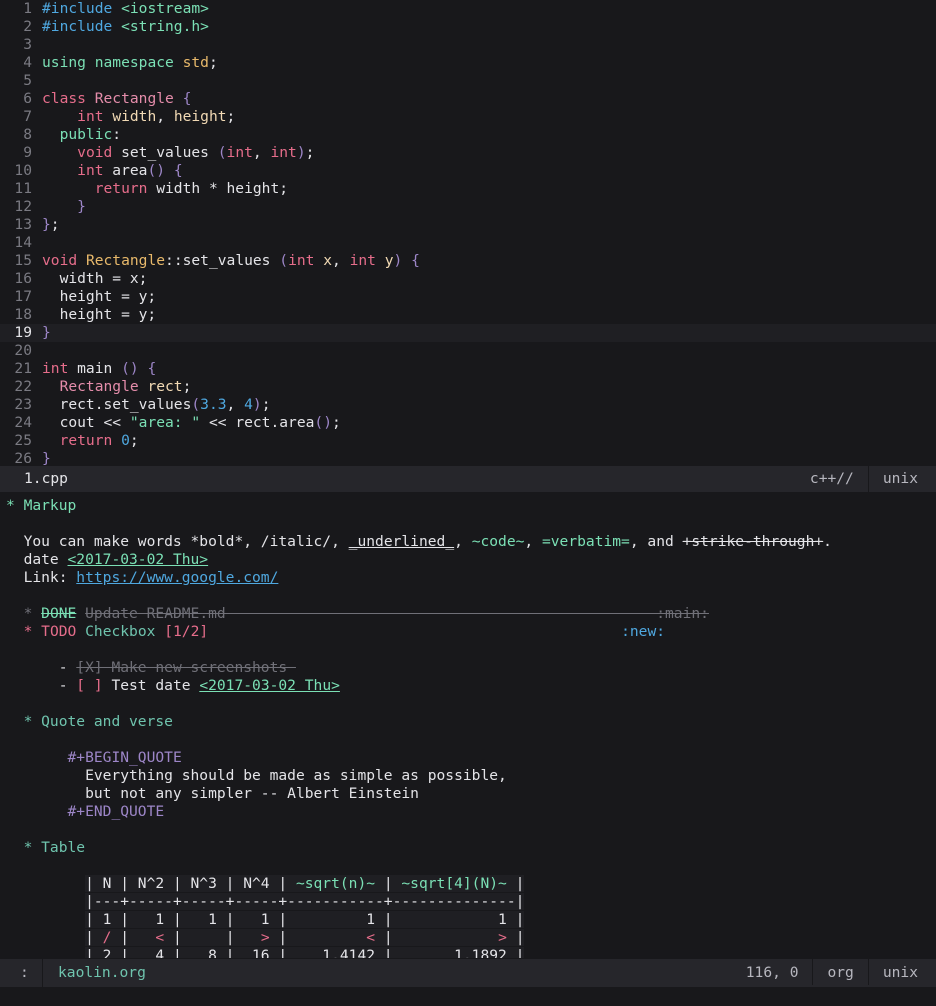 The image size is (936, 1006). What do you see at coordinates (468, 225) in the screenshot?
I see `code-line: 13};` at bounding box center [468, 225].